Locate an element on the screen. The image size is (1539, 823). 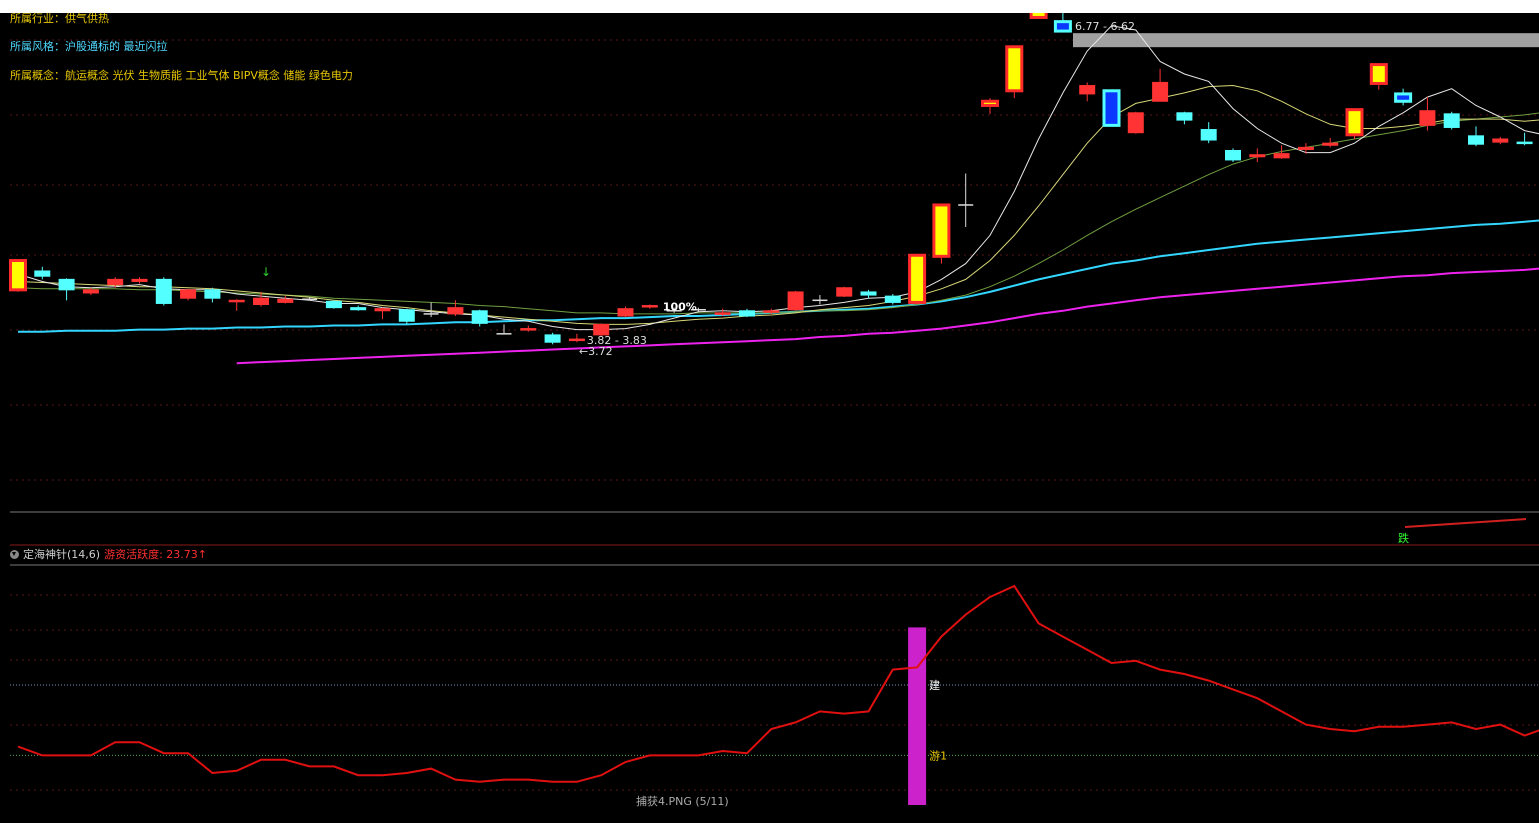
concept-label: 所属概念：航运概念 光伏 生物质能 工业气体 BIPV概念 储能 绿色电力 is located at coordinates (181, 75).